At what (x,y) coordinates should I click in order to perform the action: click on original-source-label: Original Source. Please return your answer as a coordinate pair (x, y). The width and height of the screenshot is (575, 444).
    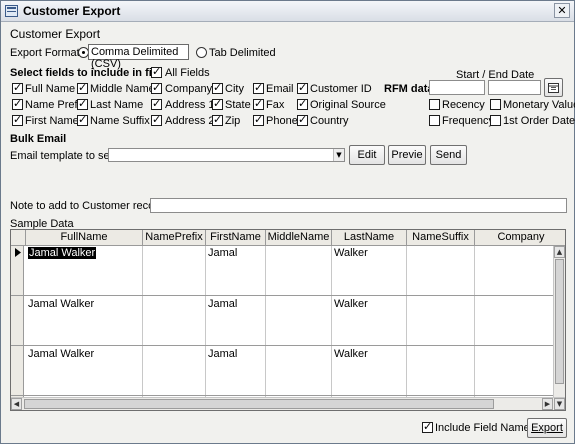
    Looking at the image, I should click on (348, 105).